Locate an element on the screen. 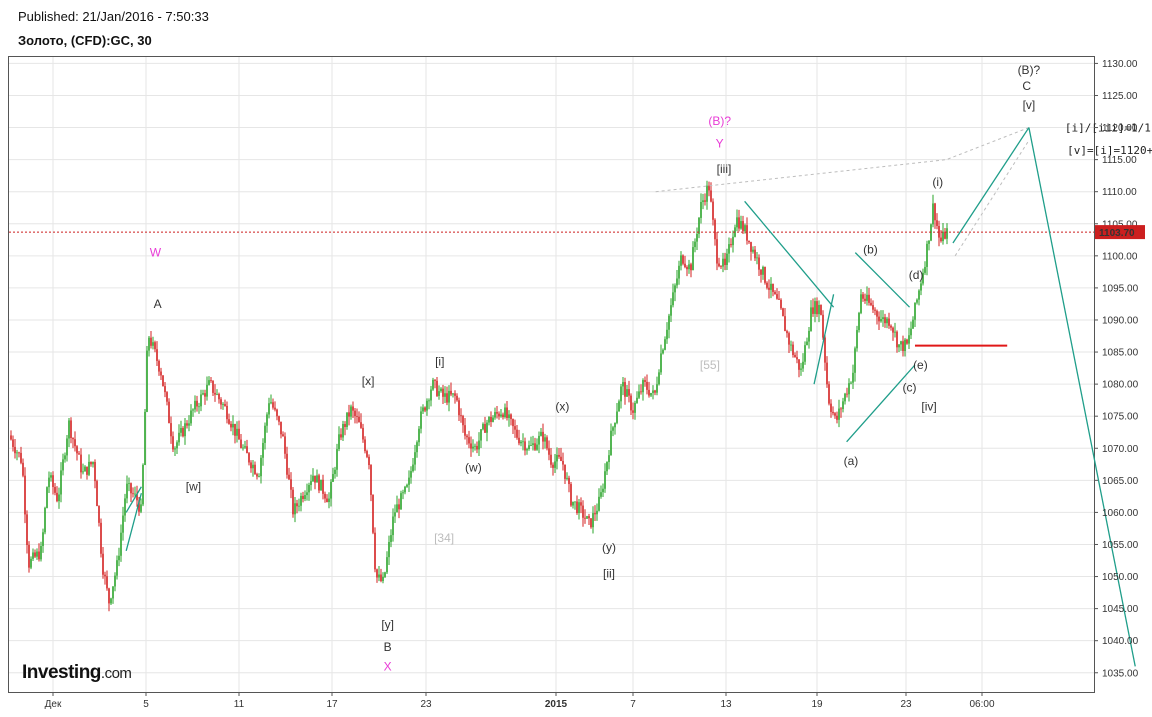 The height and width of the screenshot is (717, 1152). wave-label-y-magenta: Y is located at coordinates (720, 144).